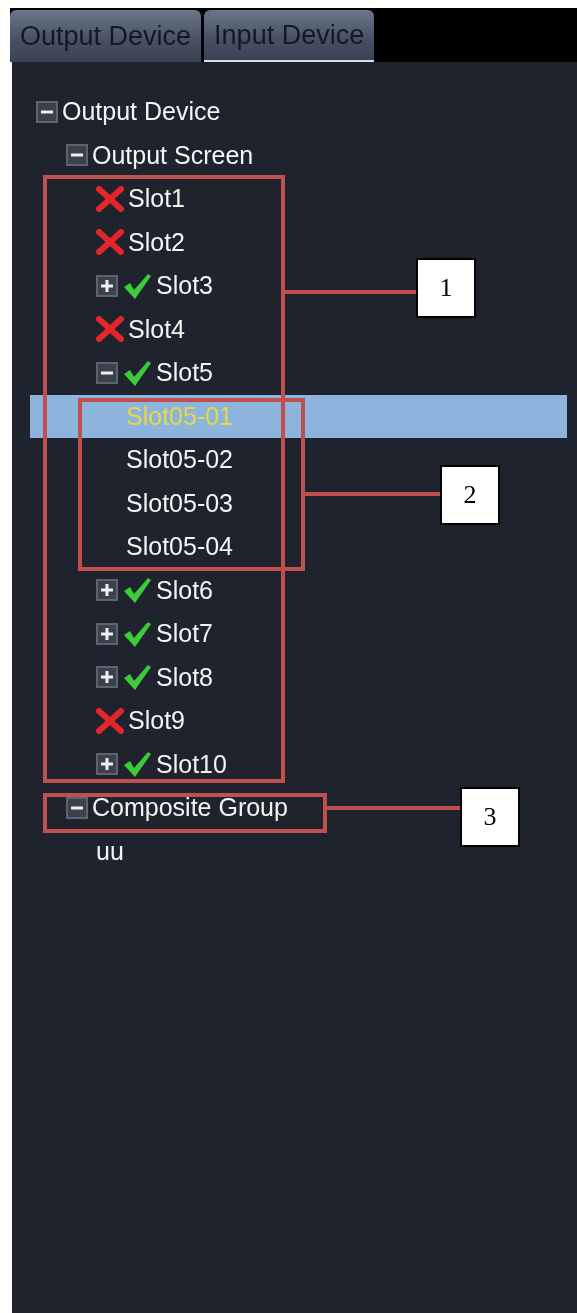 This screenshot has height=1313, width=577. I want to click on tree-item: Slot4, so click(156, 329).